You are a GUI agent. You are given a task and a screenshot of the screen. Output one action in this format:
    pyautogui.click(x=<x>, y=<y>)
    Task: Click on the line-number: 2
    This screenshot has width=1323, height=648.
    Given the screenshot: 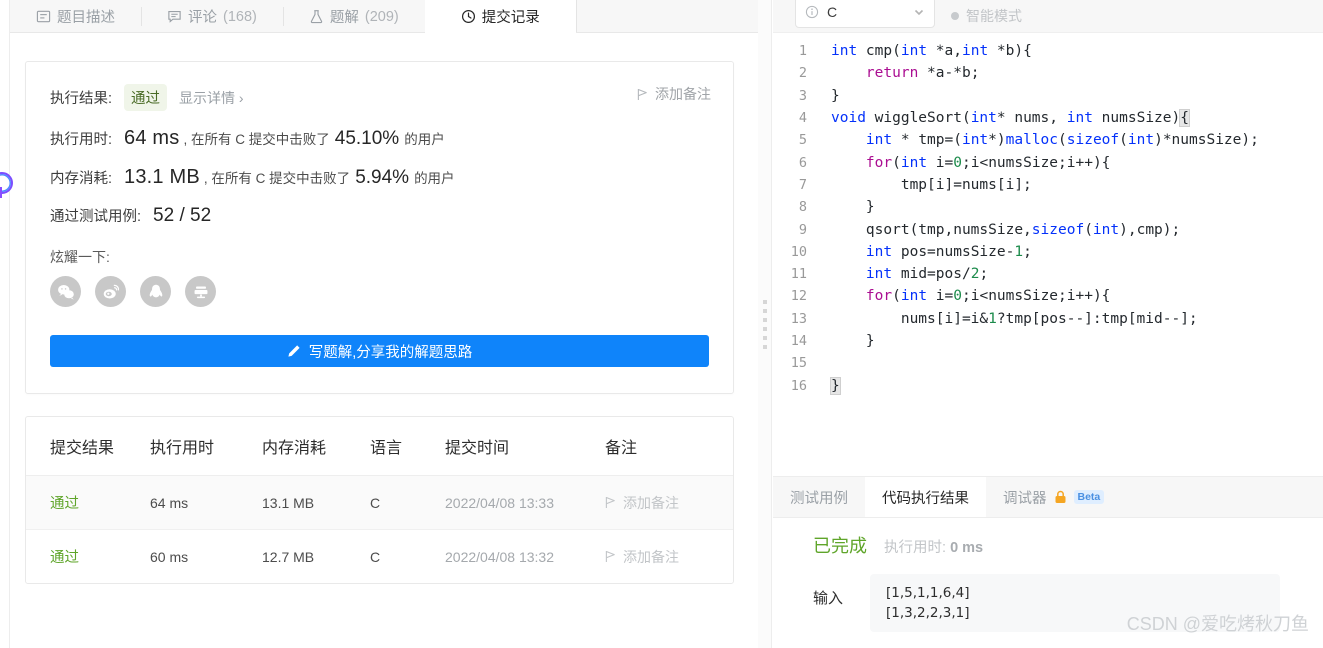 What is the action you would take?
    pyautogui.click(x=802, y=73)
    